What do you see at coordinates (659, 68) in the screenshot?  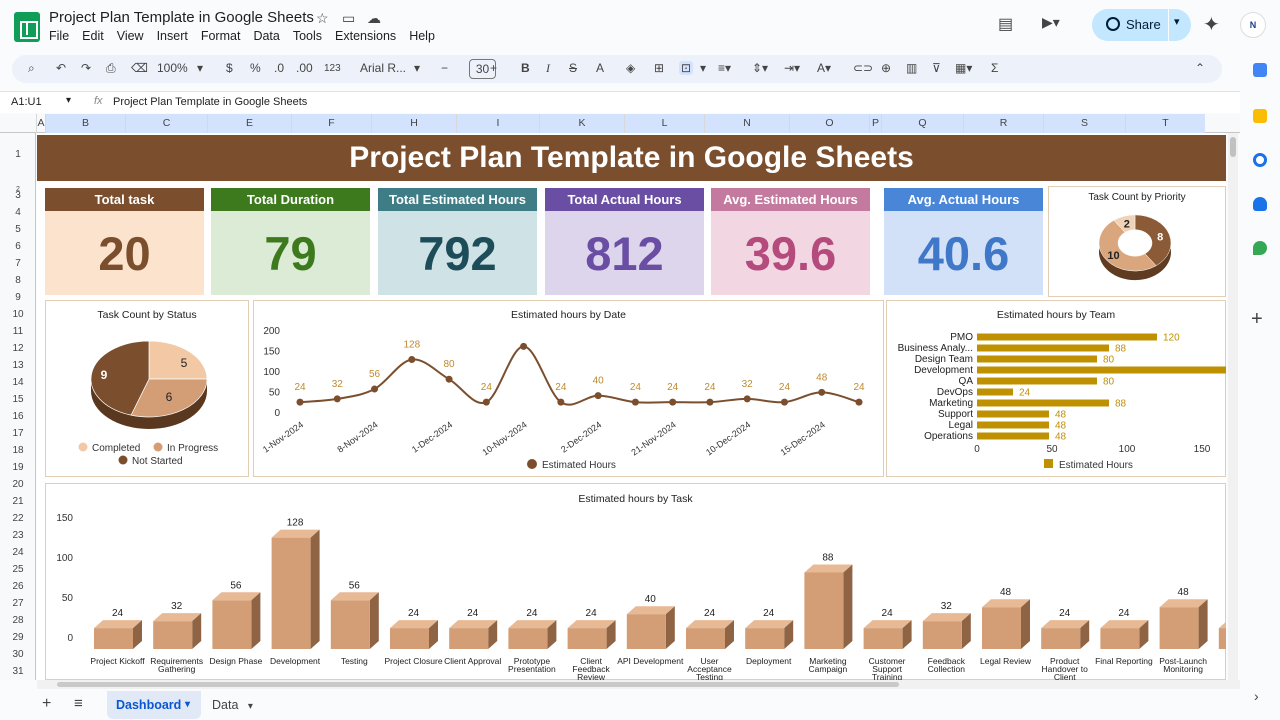 I see `borders-icon: ⊞` at bounding box center [659, 68].